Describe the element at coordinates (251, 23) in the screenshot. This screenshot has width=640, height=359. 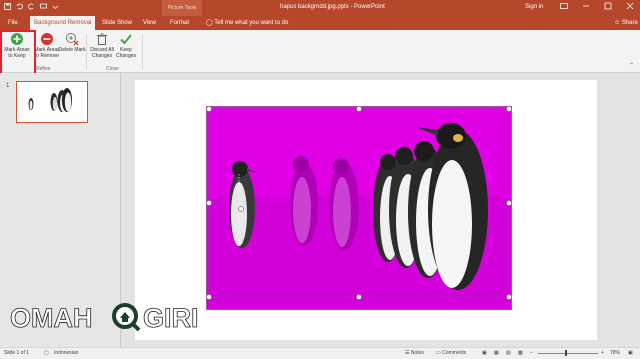
I see `tell-me-text: Tell me what you want to do` at that location.